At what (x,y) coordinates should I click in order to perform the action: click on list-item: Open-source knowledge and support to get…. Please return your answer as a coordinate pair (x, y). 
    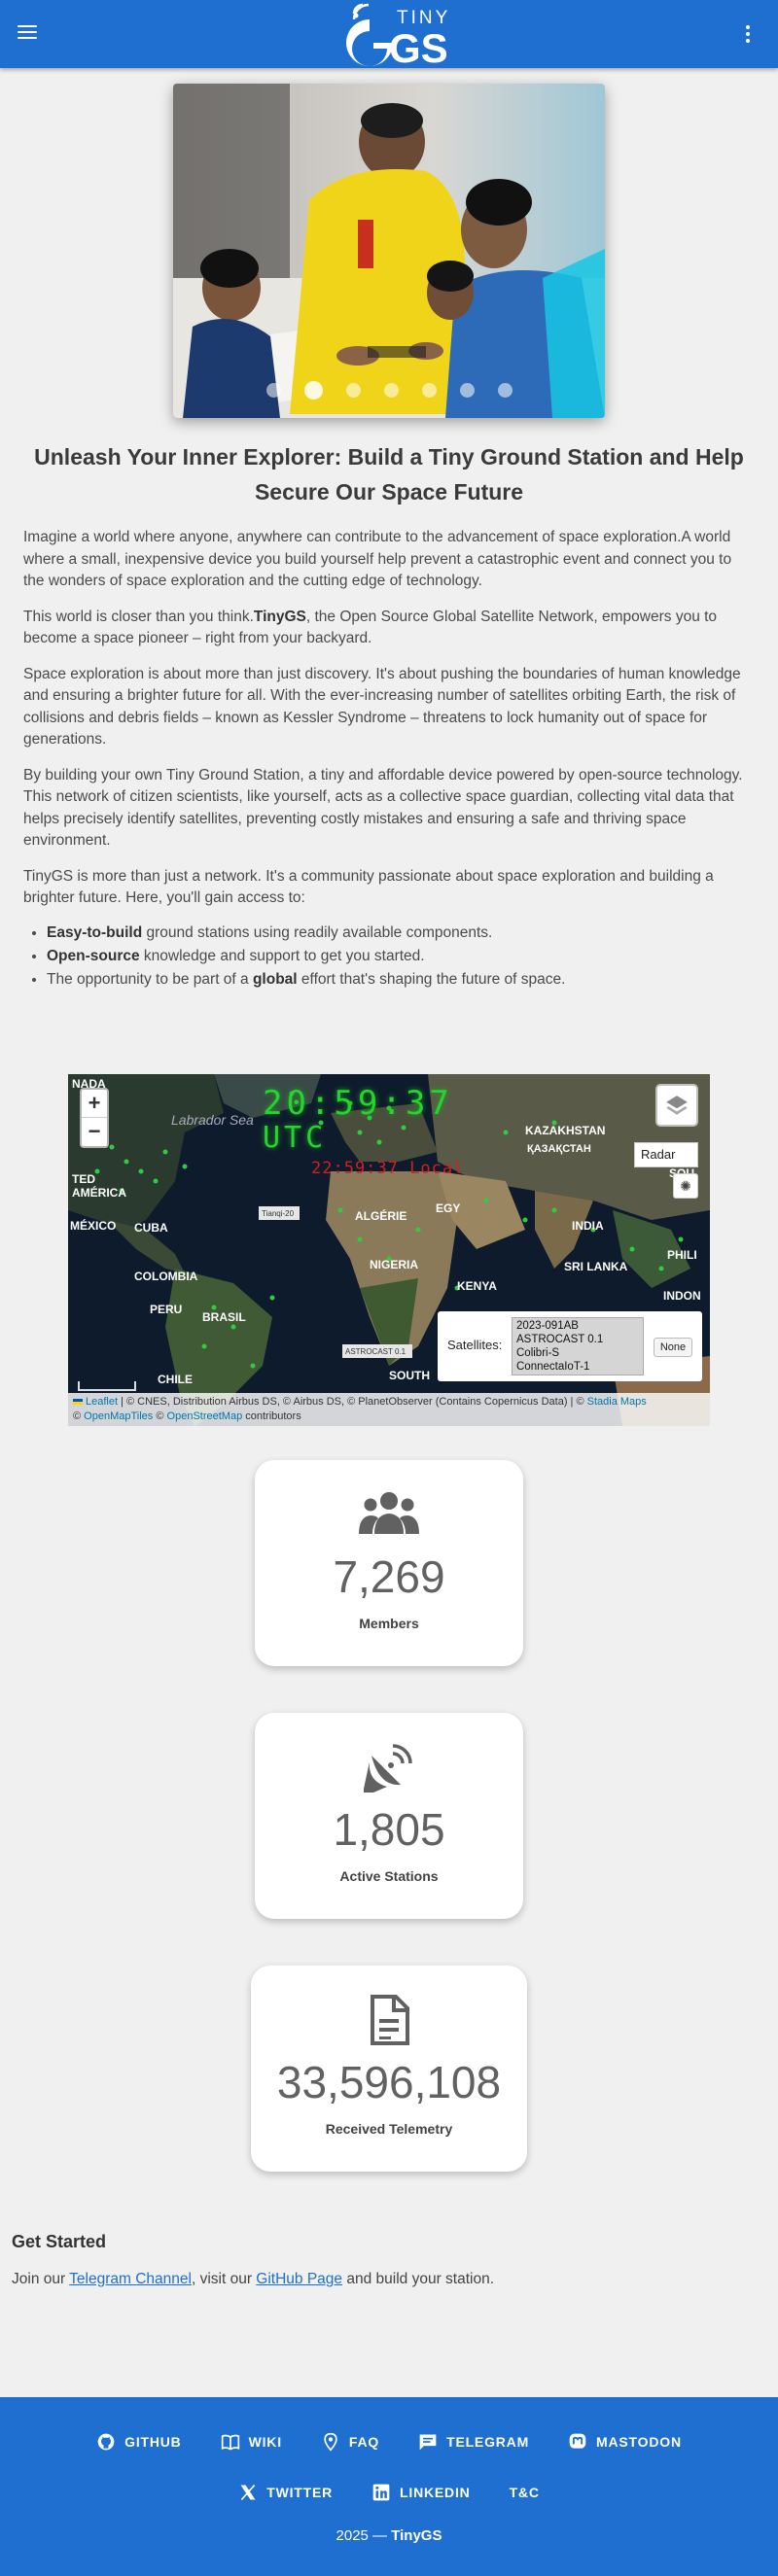
    Looking at the image, I should click on (401, 956).